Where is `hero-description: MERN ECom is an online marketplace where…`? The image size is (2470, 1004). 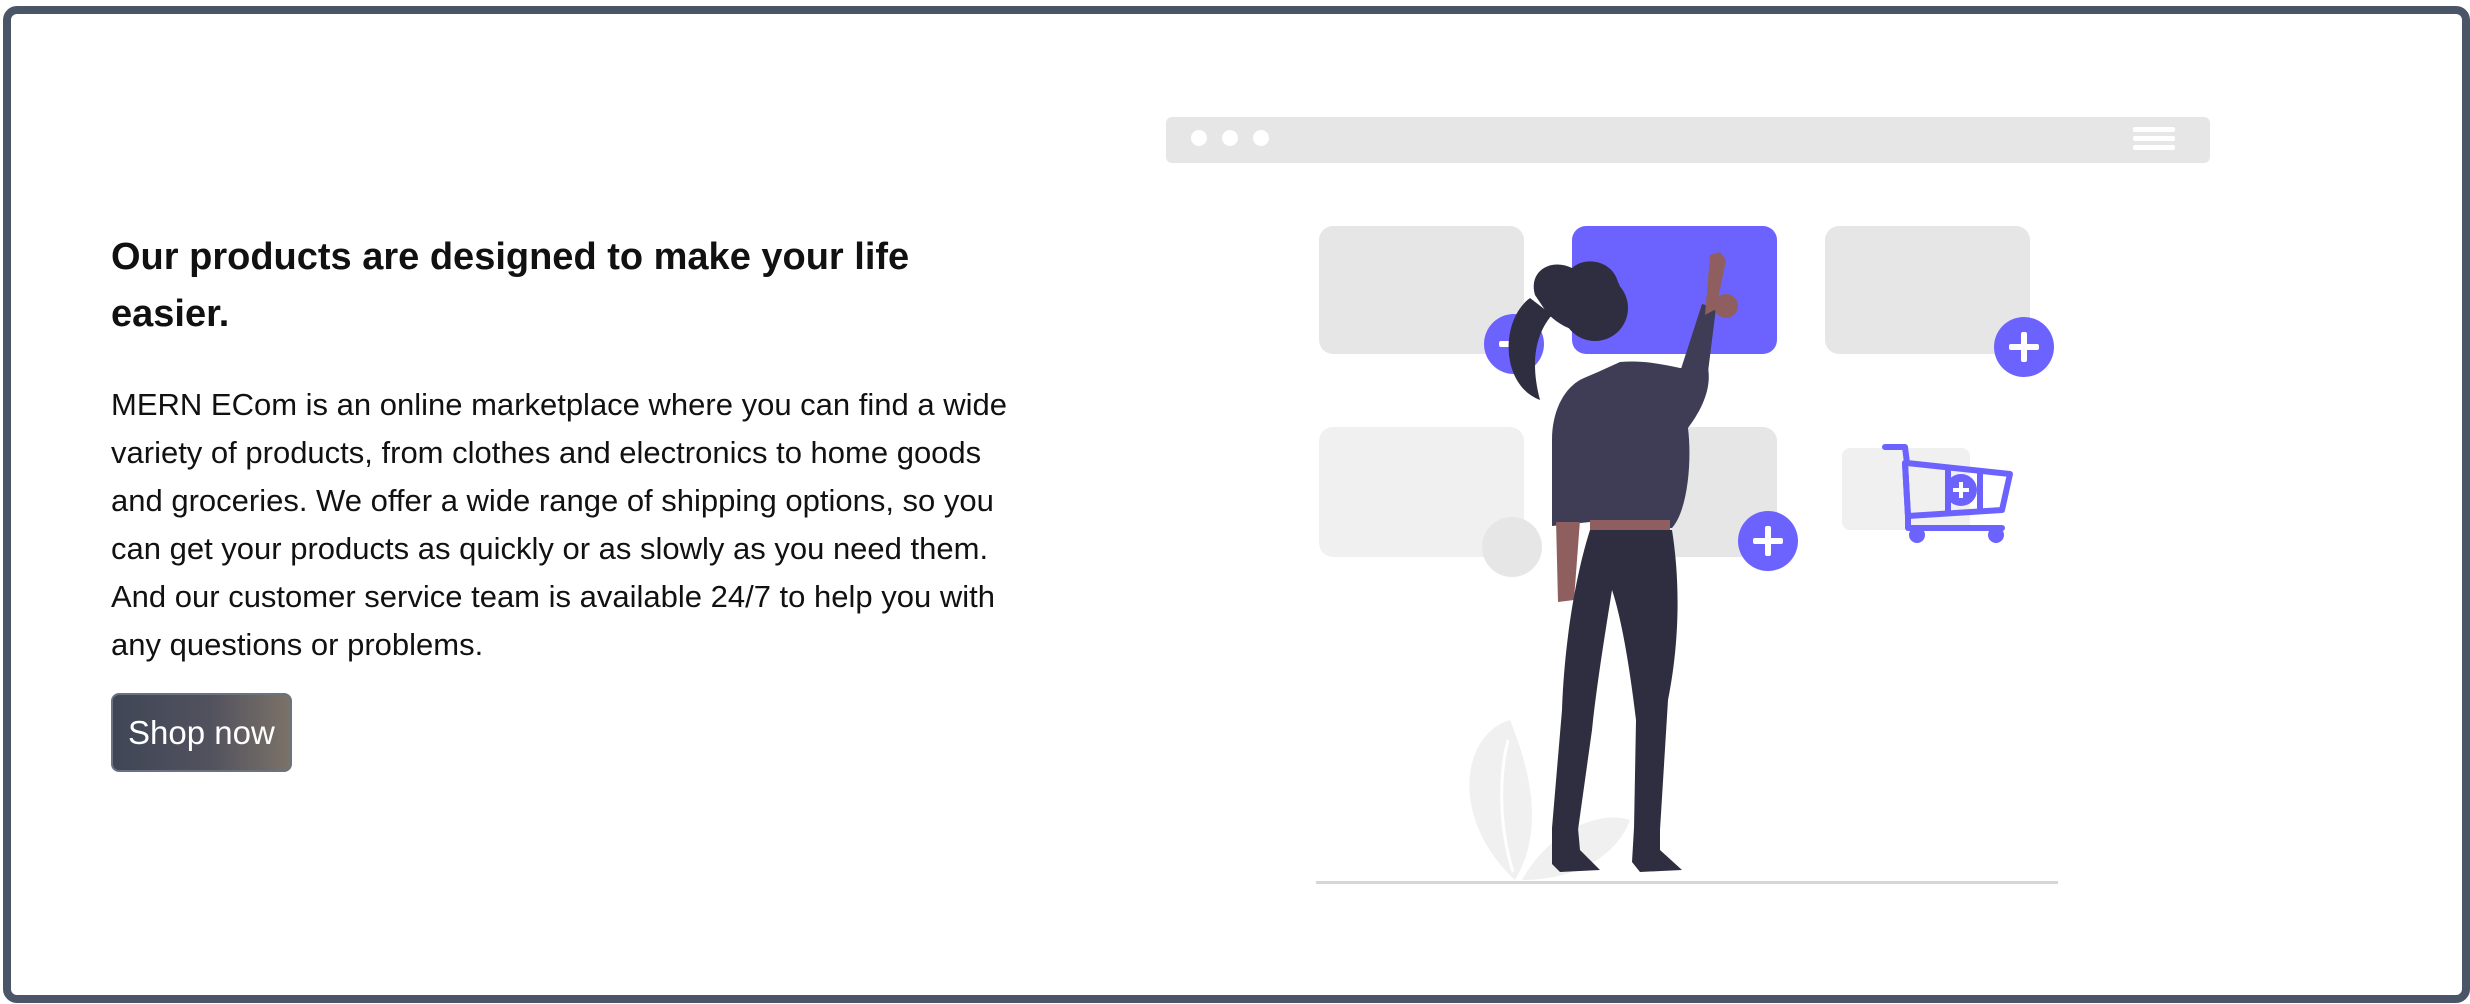
hero-description: MERN ECom is an online marketplace where… is located at coordinates (559, 524).